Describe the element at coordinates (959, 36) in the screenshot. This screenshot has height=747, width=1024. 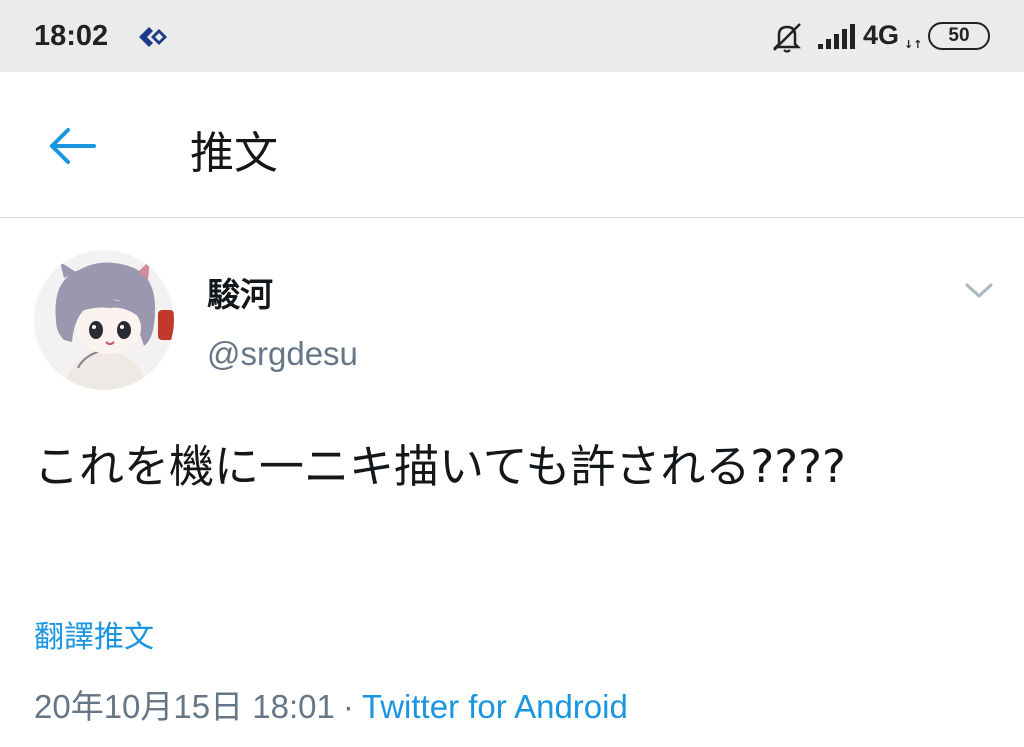
I see `battery-icon: 50` at that location.